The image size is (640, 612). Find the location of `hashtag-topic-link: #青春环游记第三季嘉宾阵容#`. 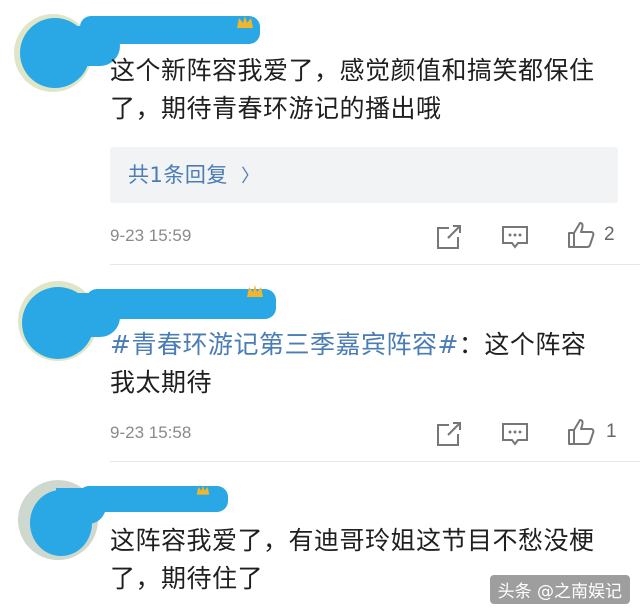

hashtag-topic-link: #青春环游记第三季嘉宾阵容# is located at coordinates (284, 344).